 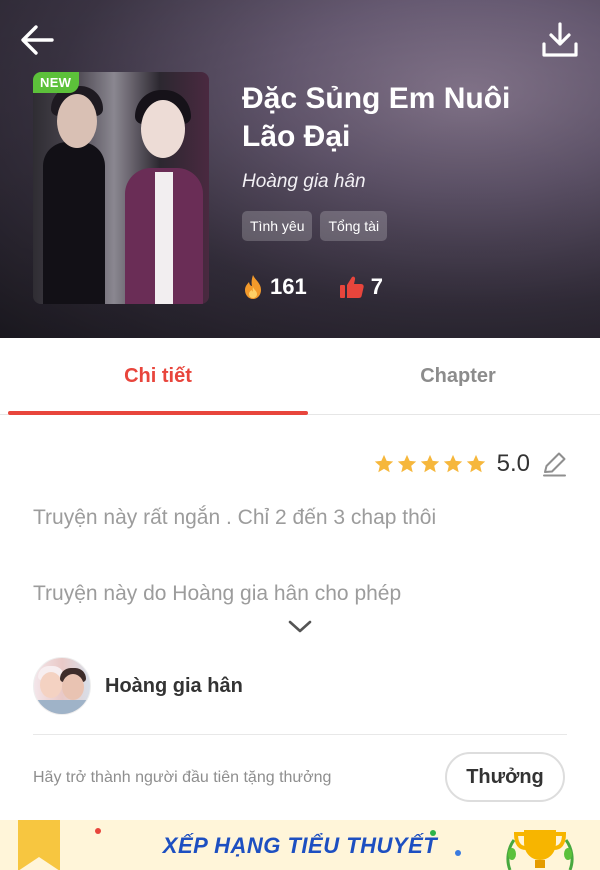 I want to click on likes-stat: 7, so click(x=361, y=287).